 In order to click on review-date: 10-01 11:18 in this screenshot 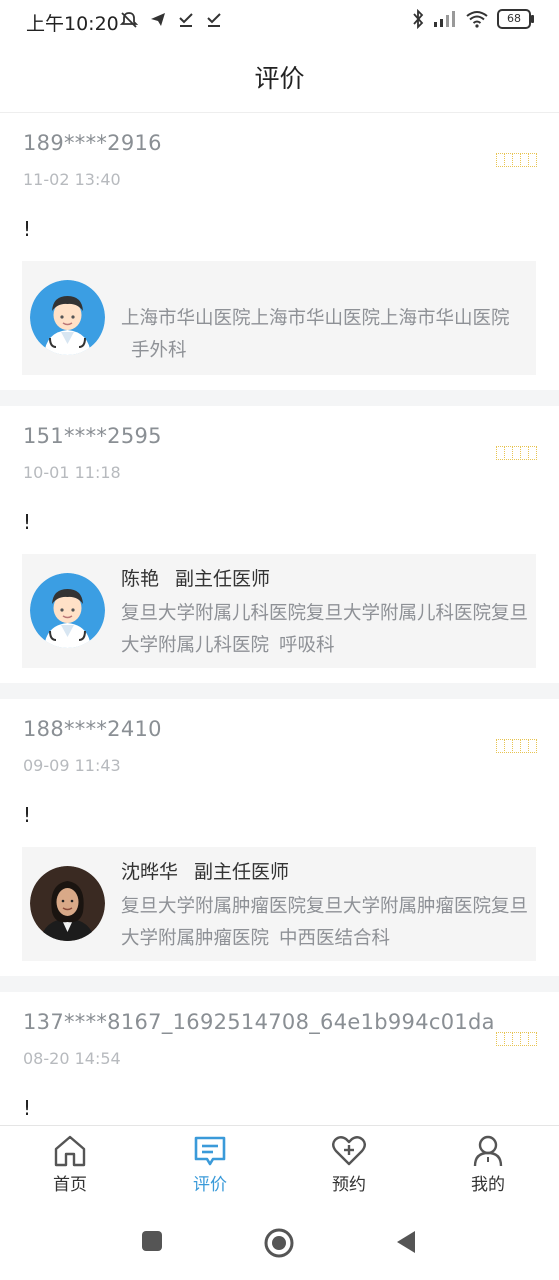, I will do `click(72, 472)`.